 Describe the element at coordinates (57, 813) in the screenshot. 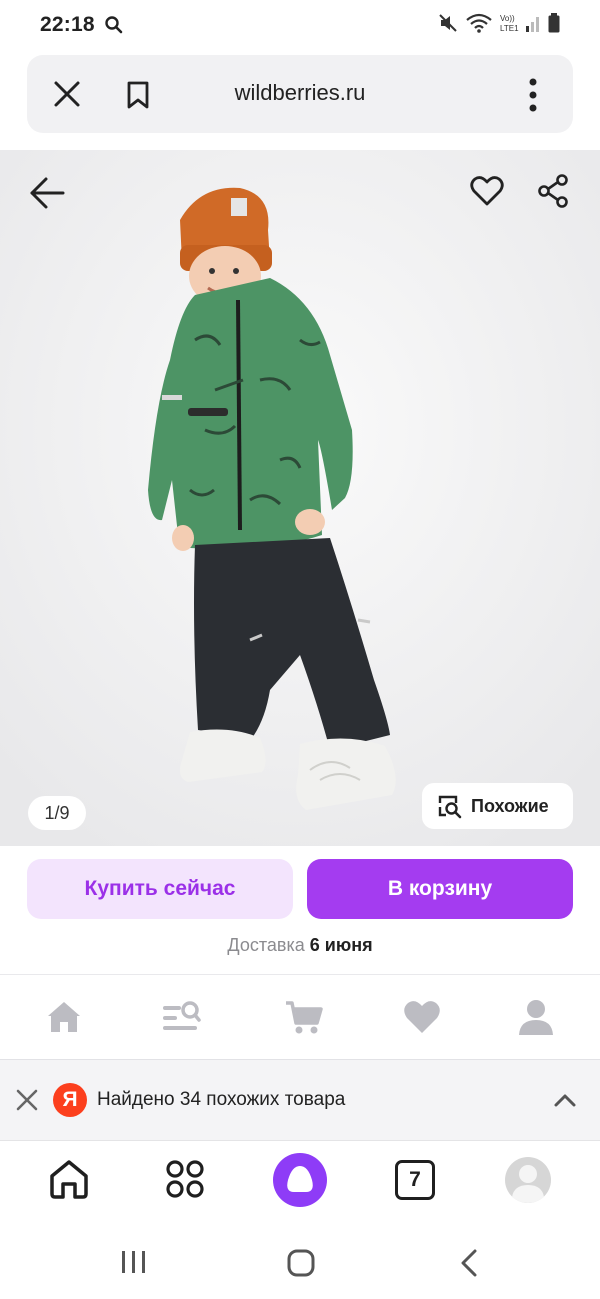

I see `image-pager: 1/9` at that location.